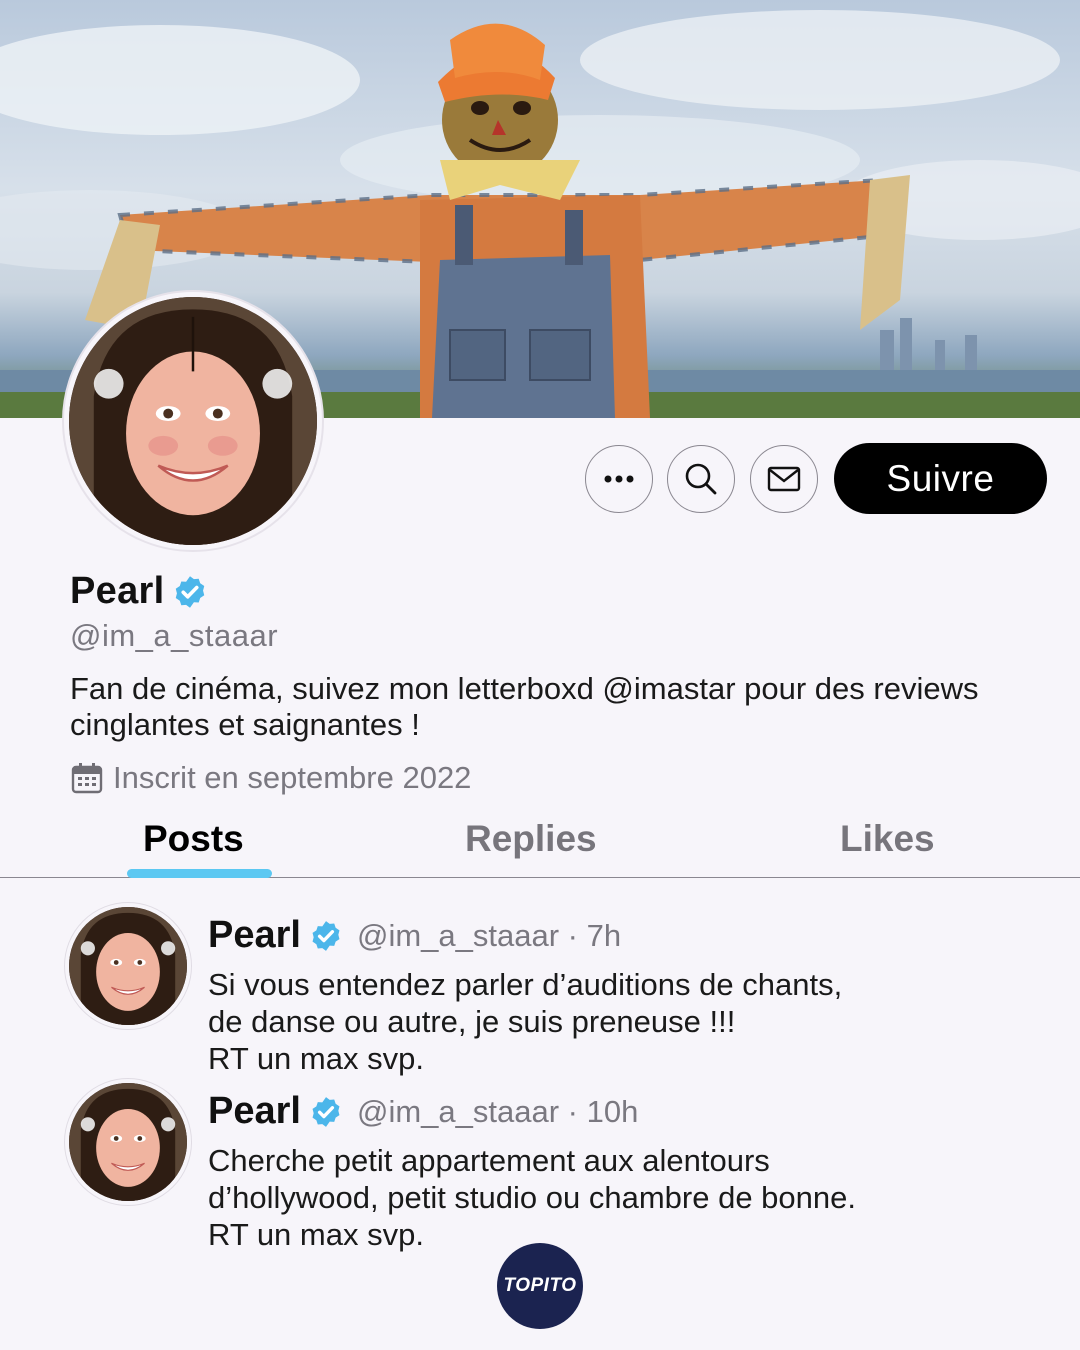 The image size is (1080, 1350). I want to click on post-header: Pearl @im_a_staaar · 10h, so click(423, 1111).